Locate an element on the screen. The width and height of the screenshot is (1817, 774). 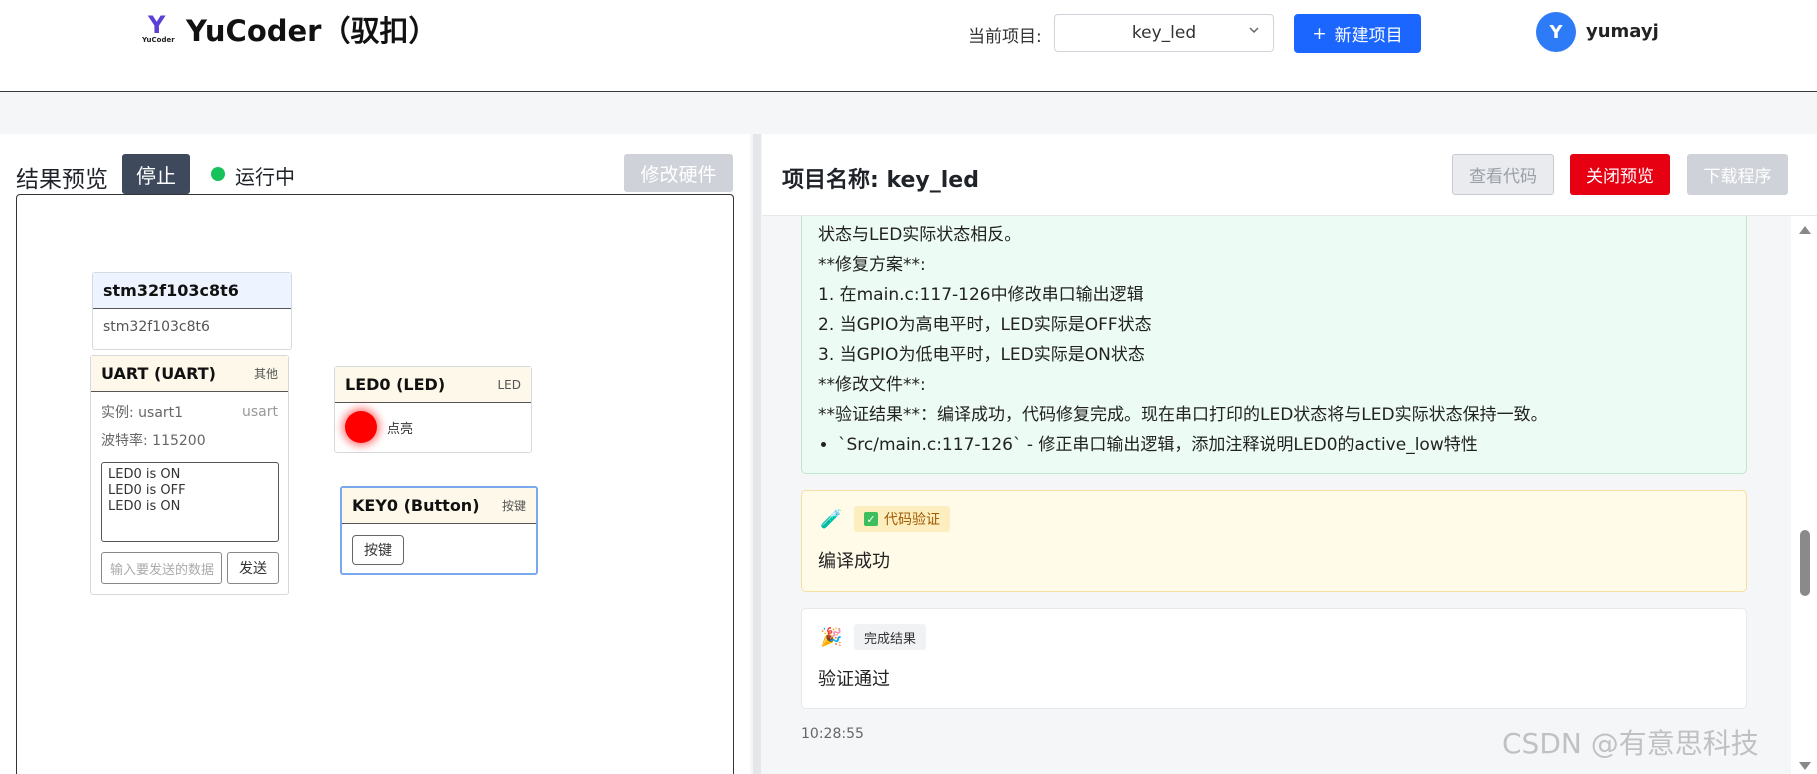
uart-send-button: 发送 is located at coordinates (253, 568).